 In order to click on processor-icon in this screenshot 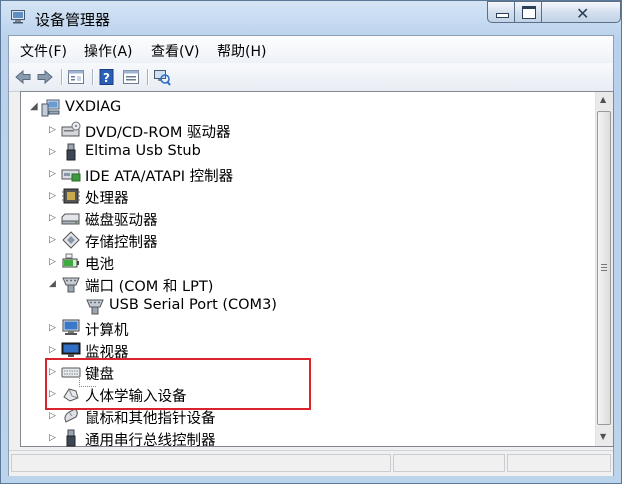, I will do `click(71, 196)`.